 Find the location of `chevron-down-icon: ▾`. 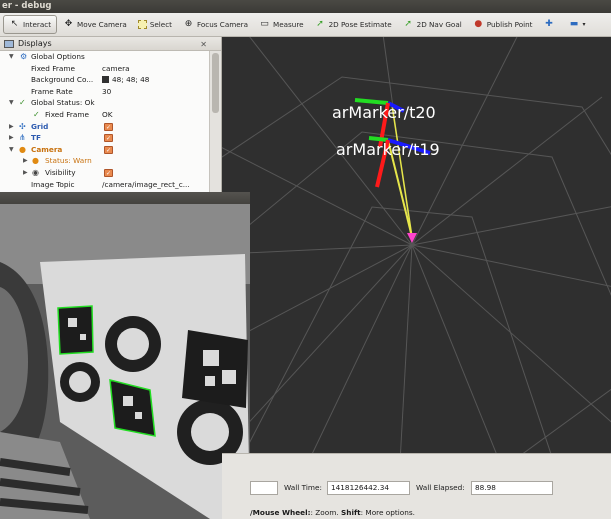

chevron-down-icon: ▾ is located at coordinates (584, 24).